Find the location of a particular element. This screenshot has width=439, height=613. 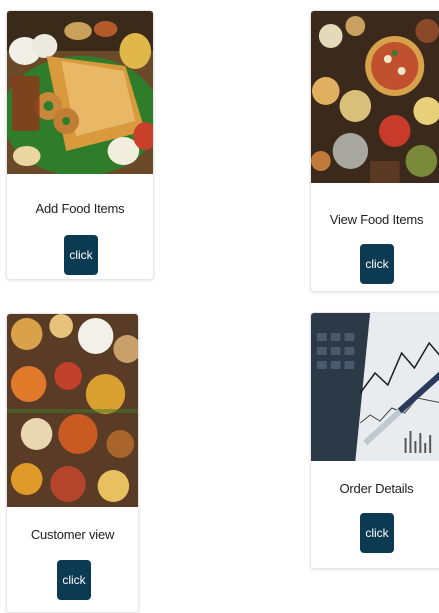

card-title: View Food Items is located at coordinates (376, 219).